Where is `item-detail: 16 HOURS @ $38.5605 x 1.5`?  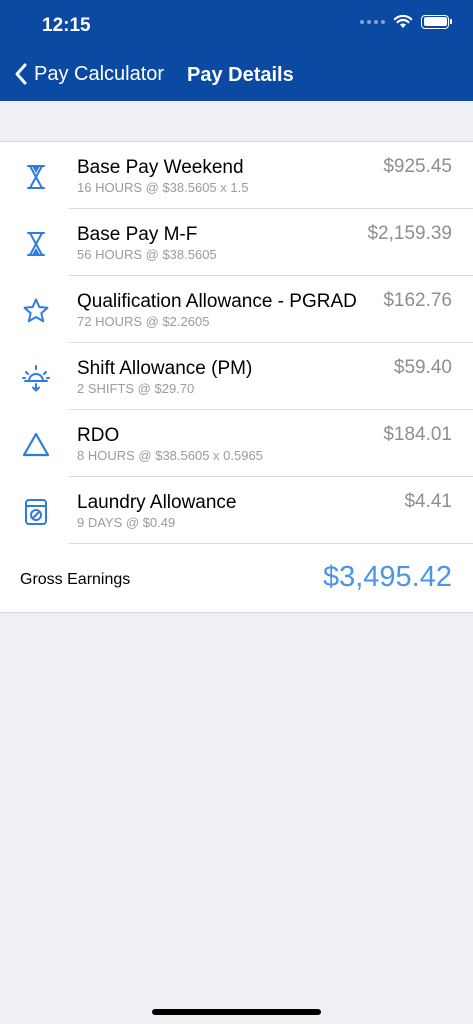
item-detail: 16 HOURS @ $38.5605 x 1.5 is located at coordinates (163, 187).